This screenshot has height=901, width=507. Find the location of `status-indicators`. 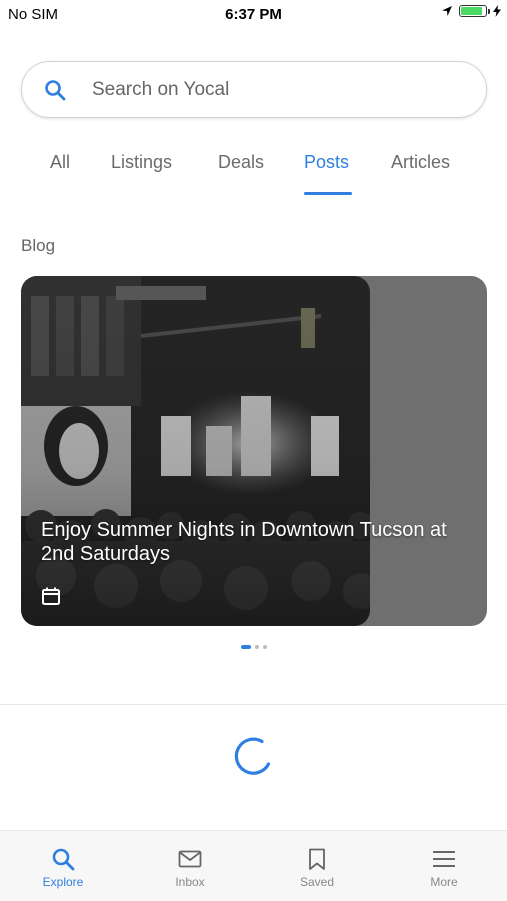

status-indicators is located at coordinates (471, 11).